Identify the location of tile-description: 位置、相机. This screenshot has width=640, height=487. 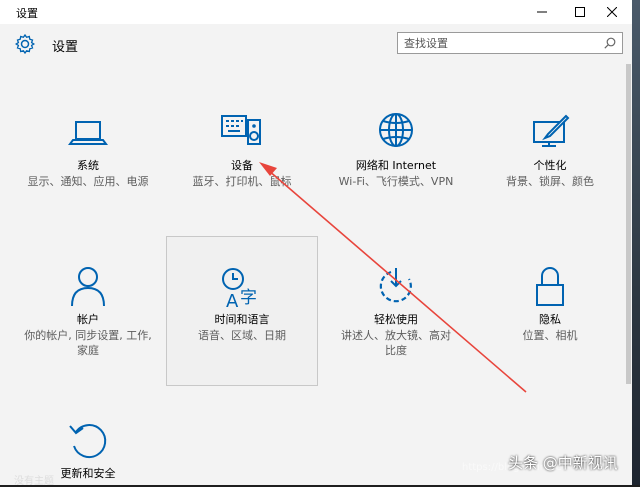
(550, 335).